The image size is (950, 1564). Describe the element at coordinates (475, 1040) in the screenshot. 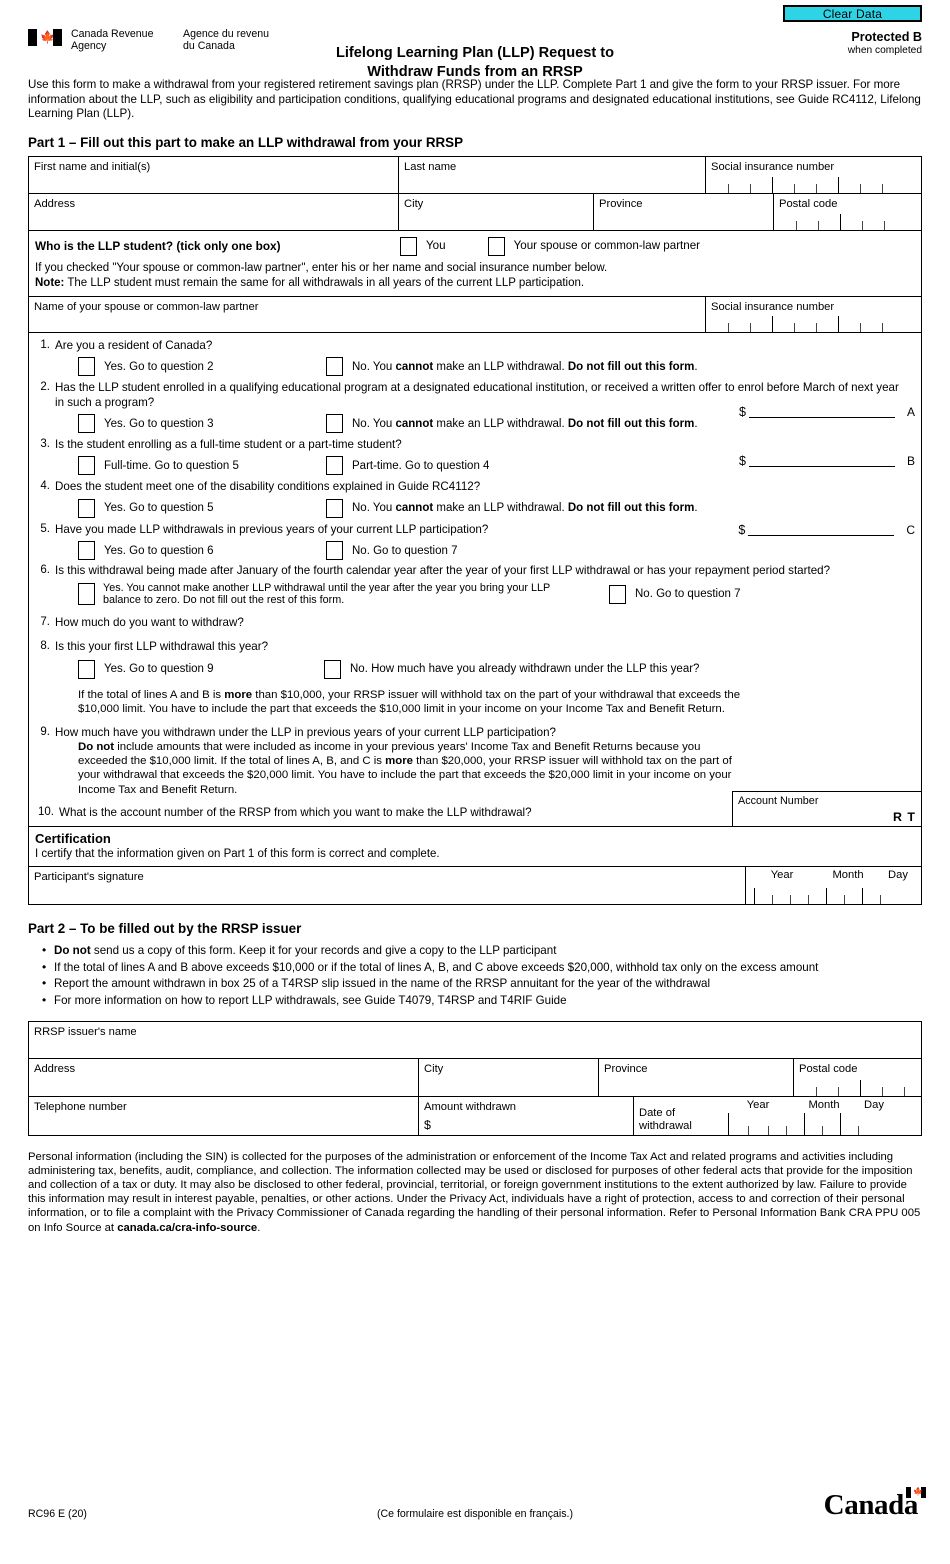

I see `issuer-name-field: RRSP issuer's name` at that location.